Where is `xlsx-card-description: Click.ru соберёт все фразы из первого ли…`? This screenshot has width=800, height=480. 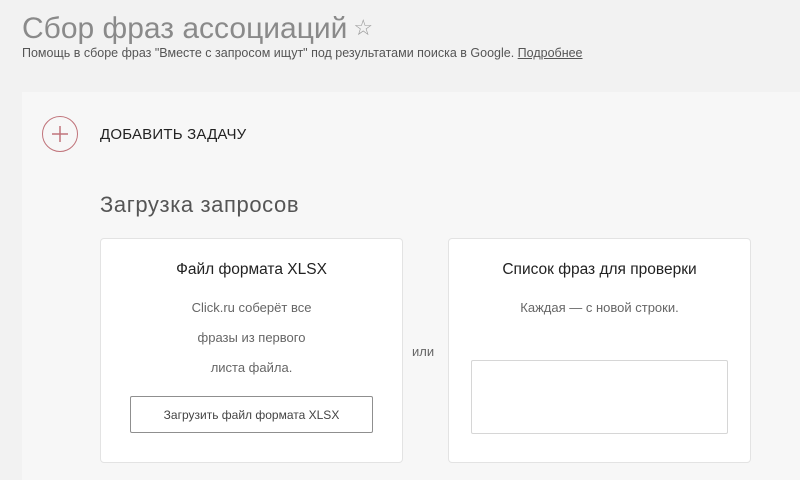
xlsx-card-description: Click.ru соберёт все фразы из первого ли… is located at coordinates (251, 338).